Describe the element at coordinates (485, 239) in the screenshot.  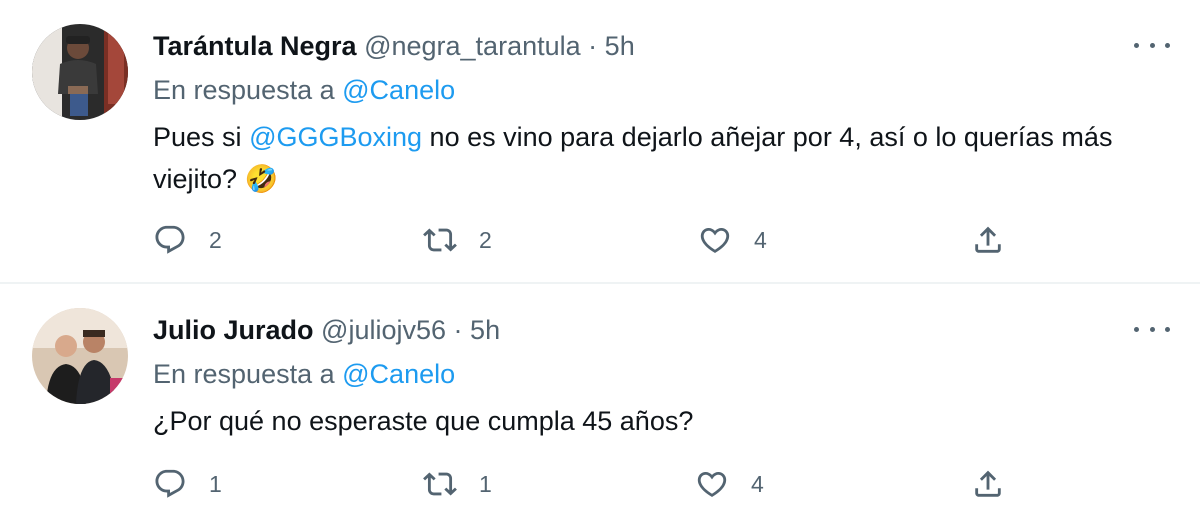
I see `retweet-count: 2` at that location.